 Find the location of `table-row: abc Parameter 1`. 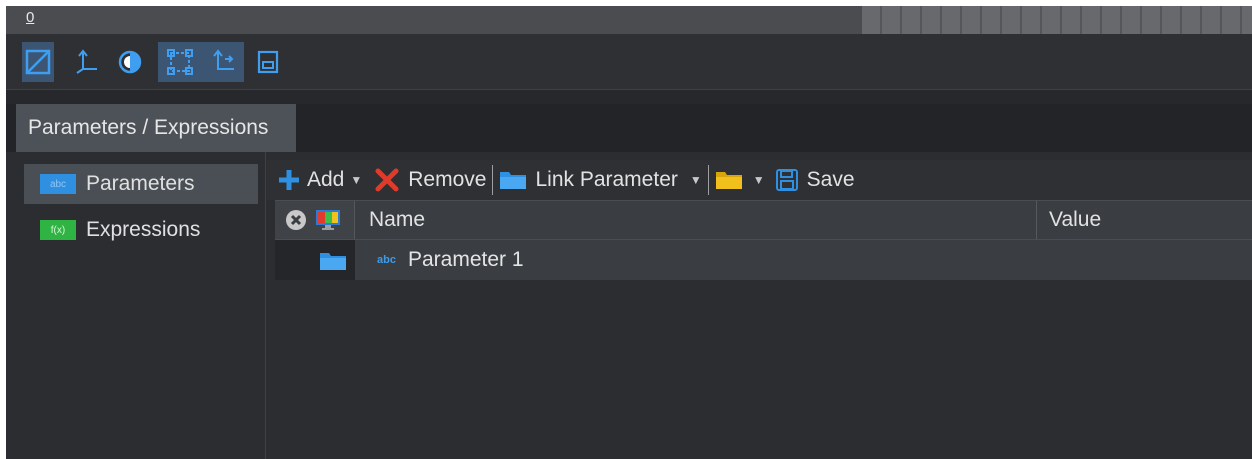

table-row: abc Parameter 1 is located at coordinates (763, 260).